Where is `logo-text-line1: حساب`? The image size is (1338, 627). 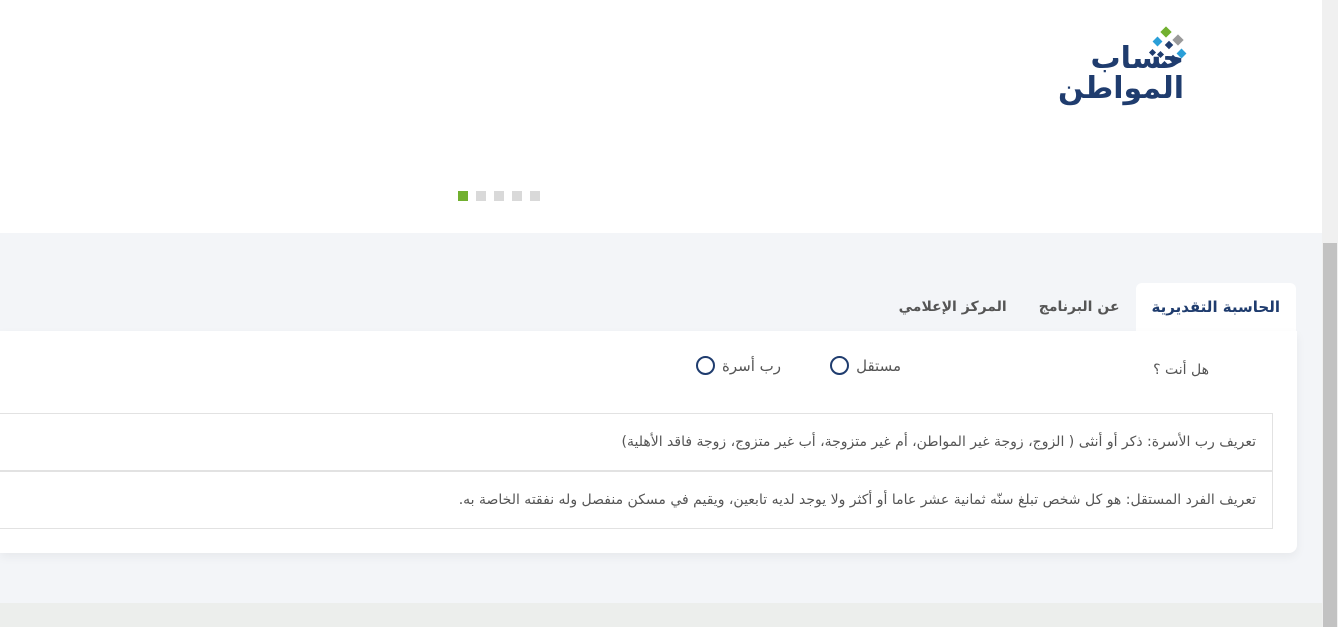 logo-text-line1: حساب is located at coordinates (1137, 58).